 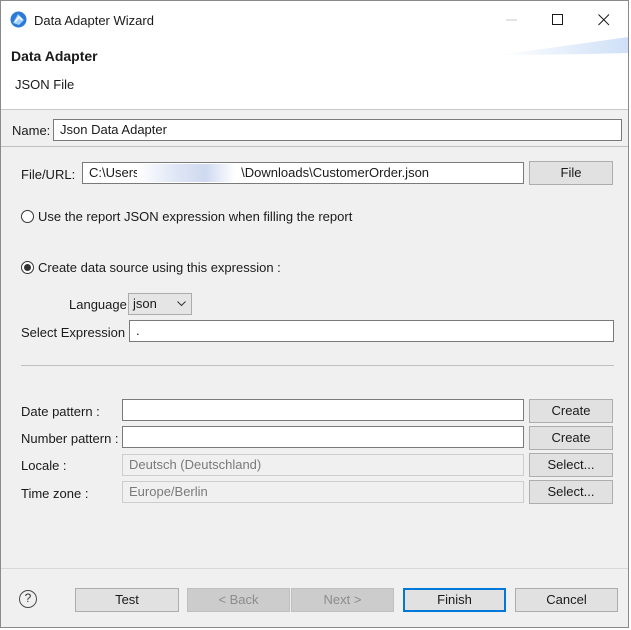 I want to click on locale-label: Locale :, so click(x=44, y=465).